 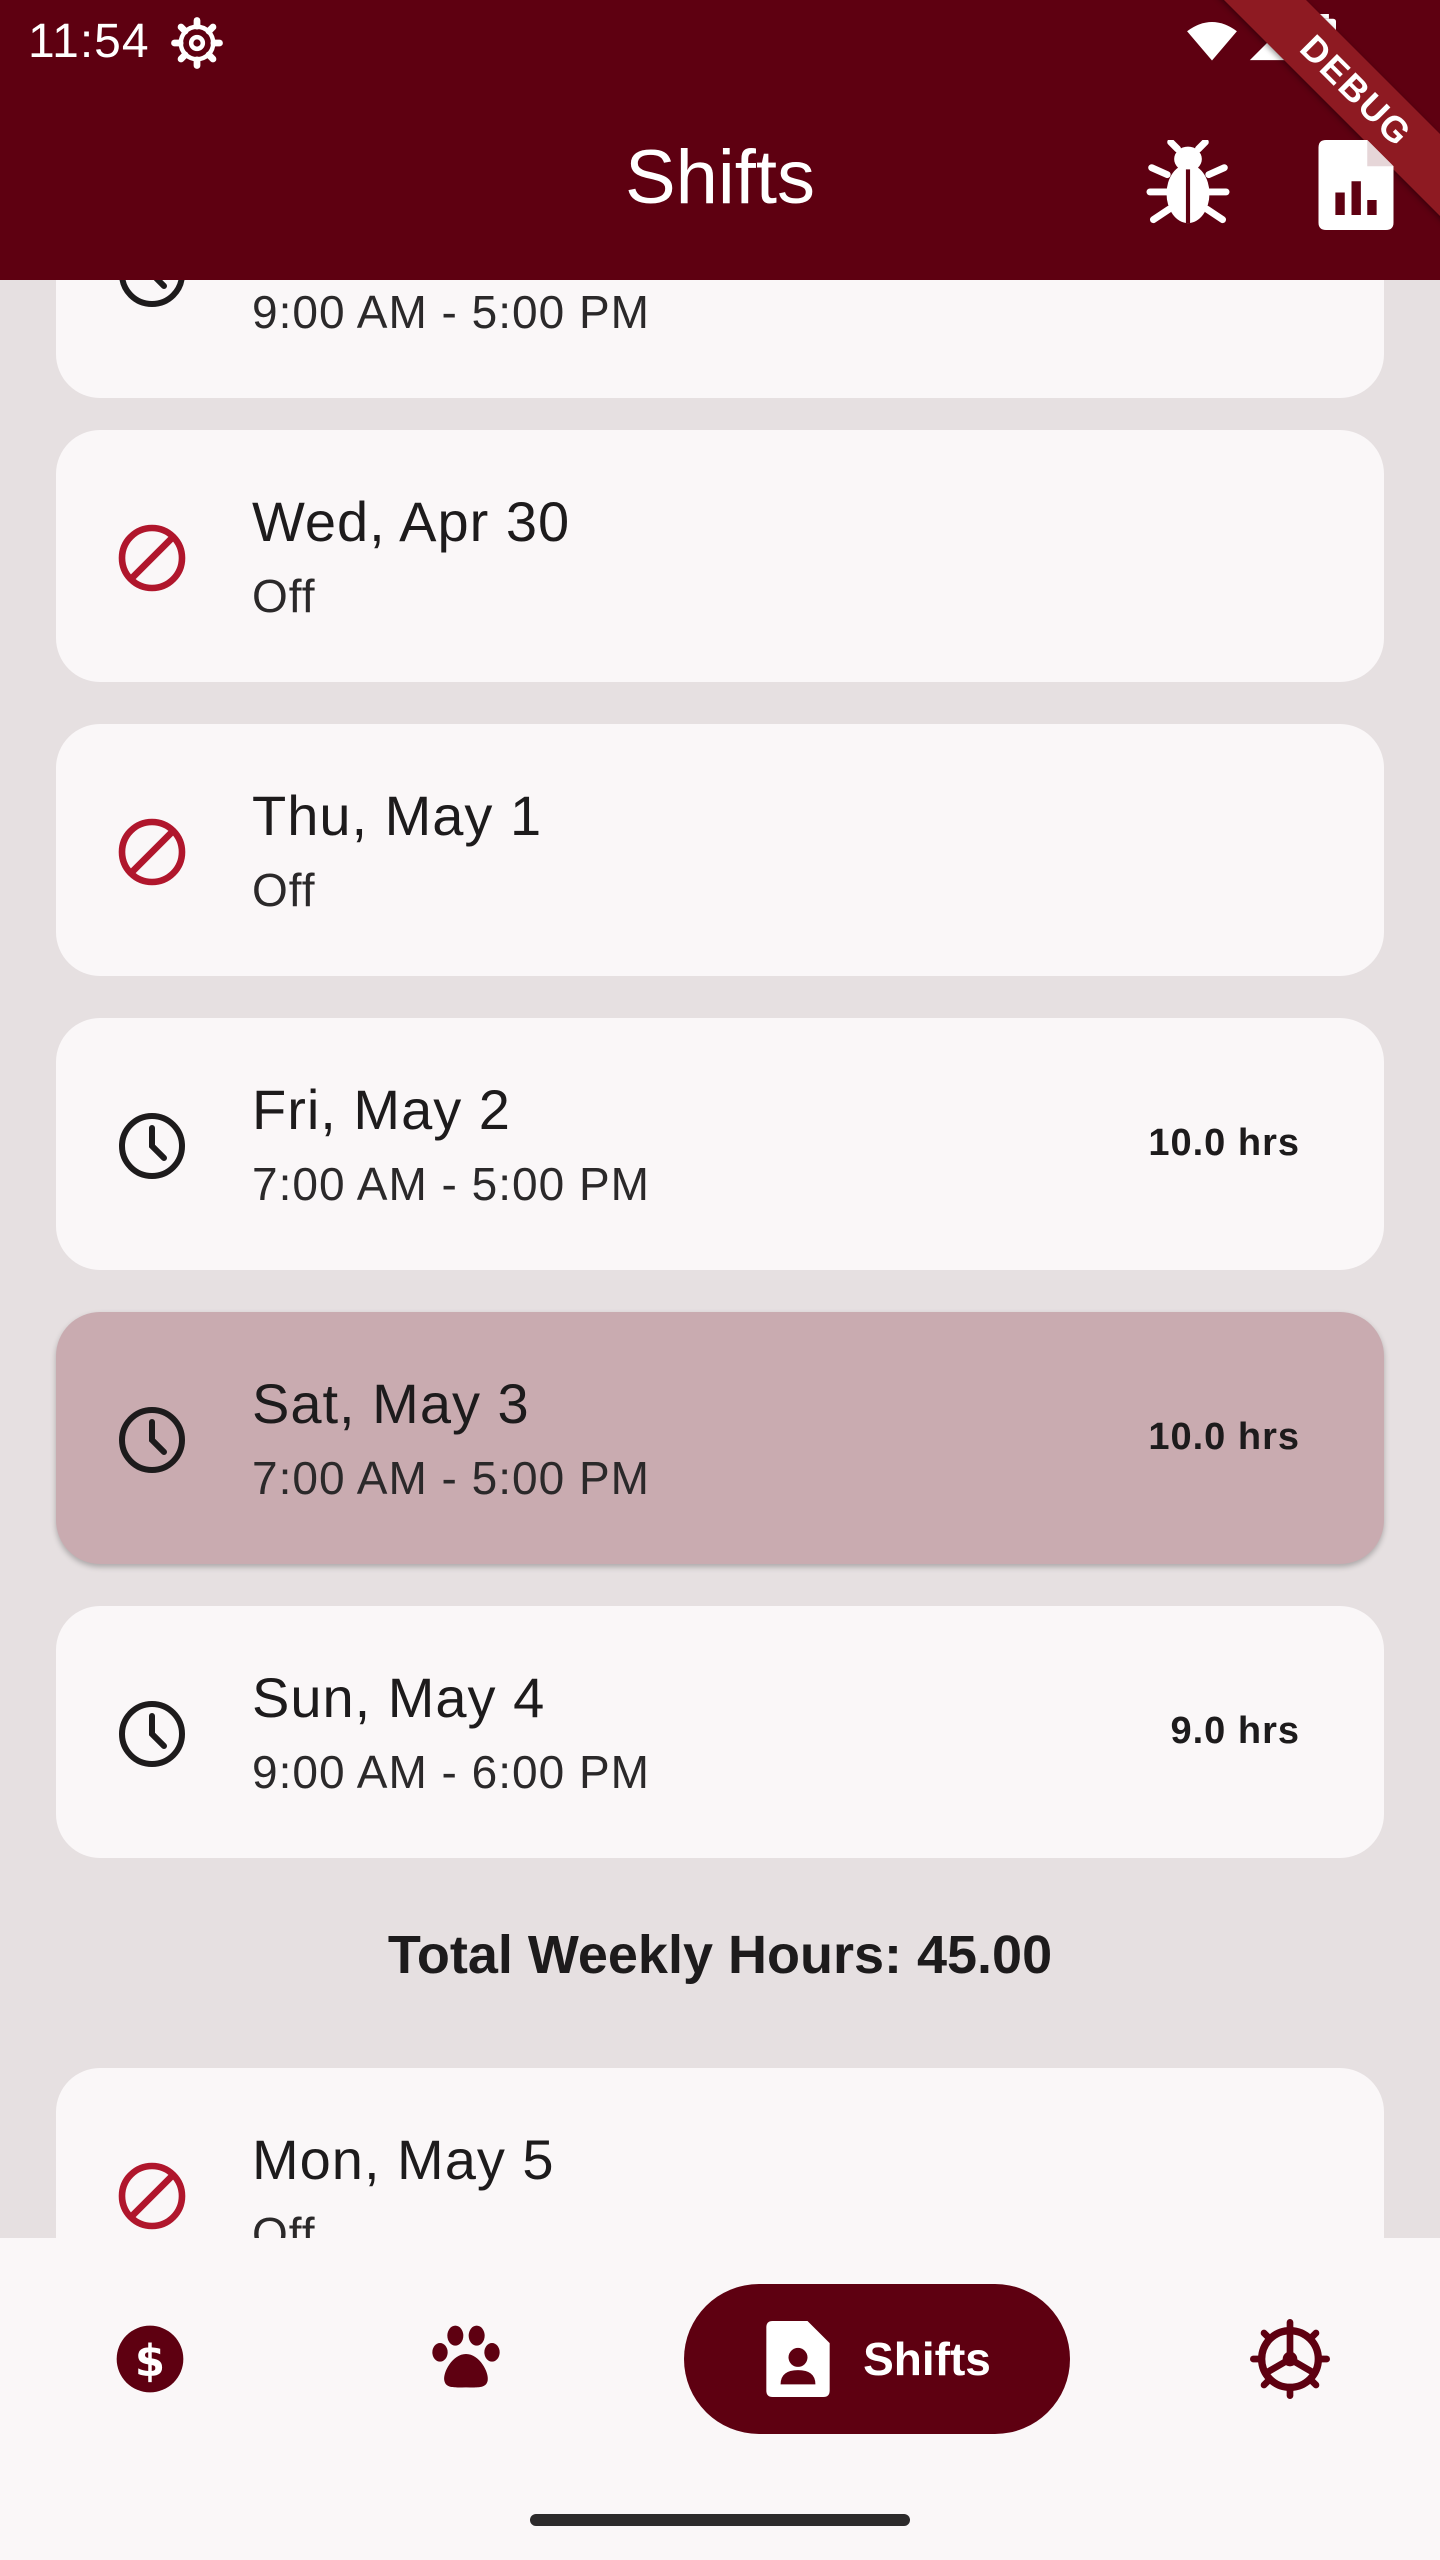 I want to click on shift-card-selected: Sat, May 3 7:00 AM - 5:00 PM 10.0 hrs, so click(x=720, y=1438).